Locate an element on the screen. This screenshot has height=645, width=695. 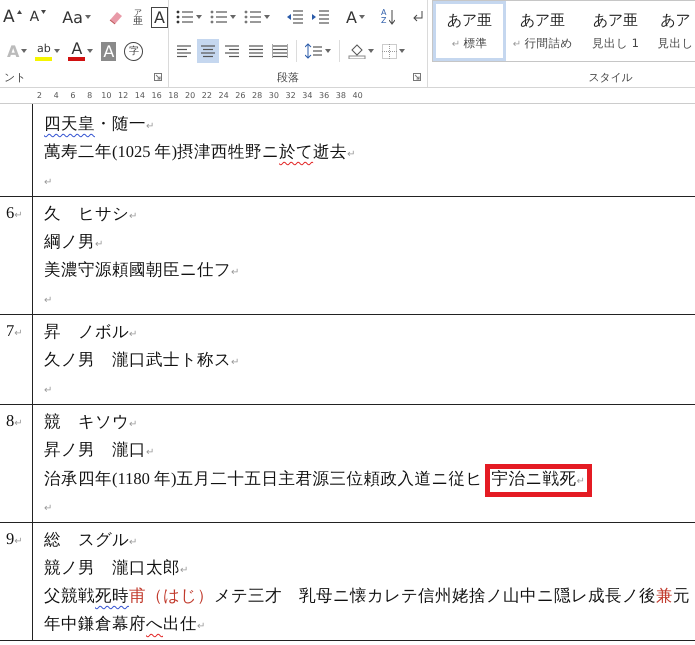
down-caret-icon is located at coordinates (43, 12).